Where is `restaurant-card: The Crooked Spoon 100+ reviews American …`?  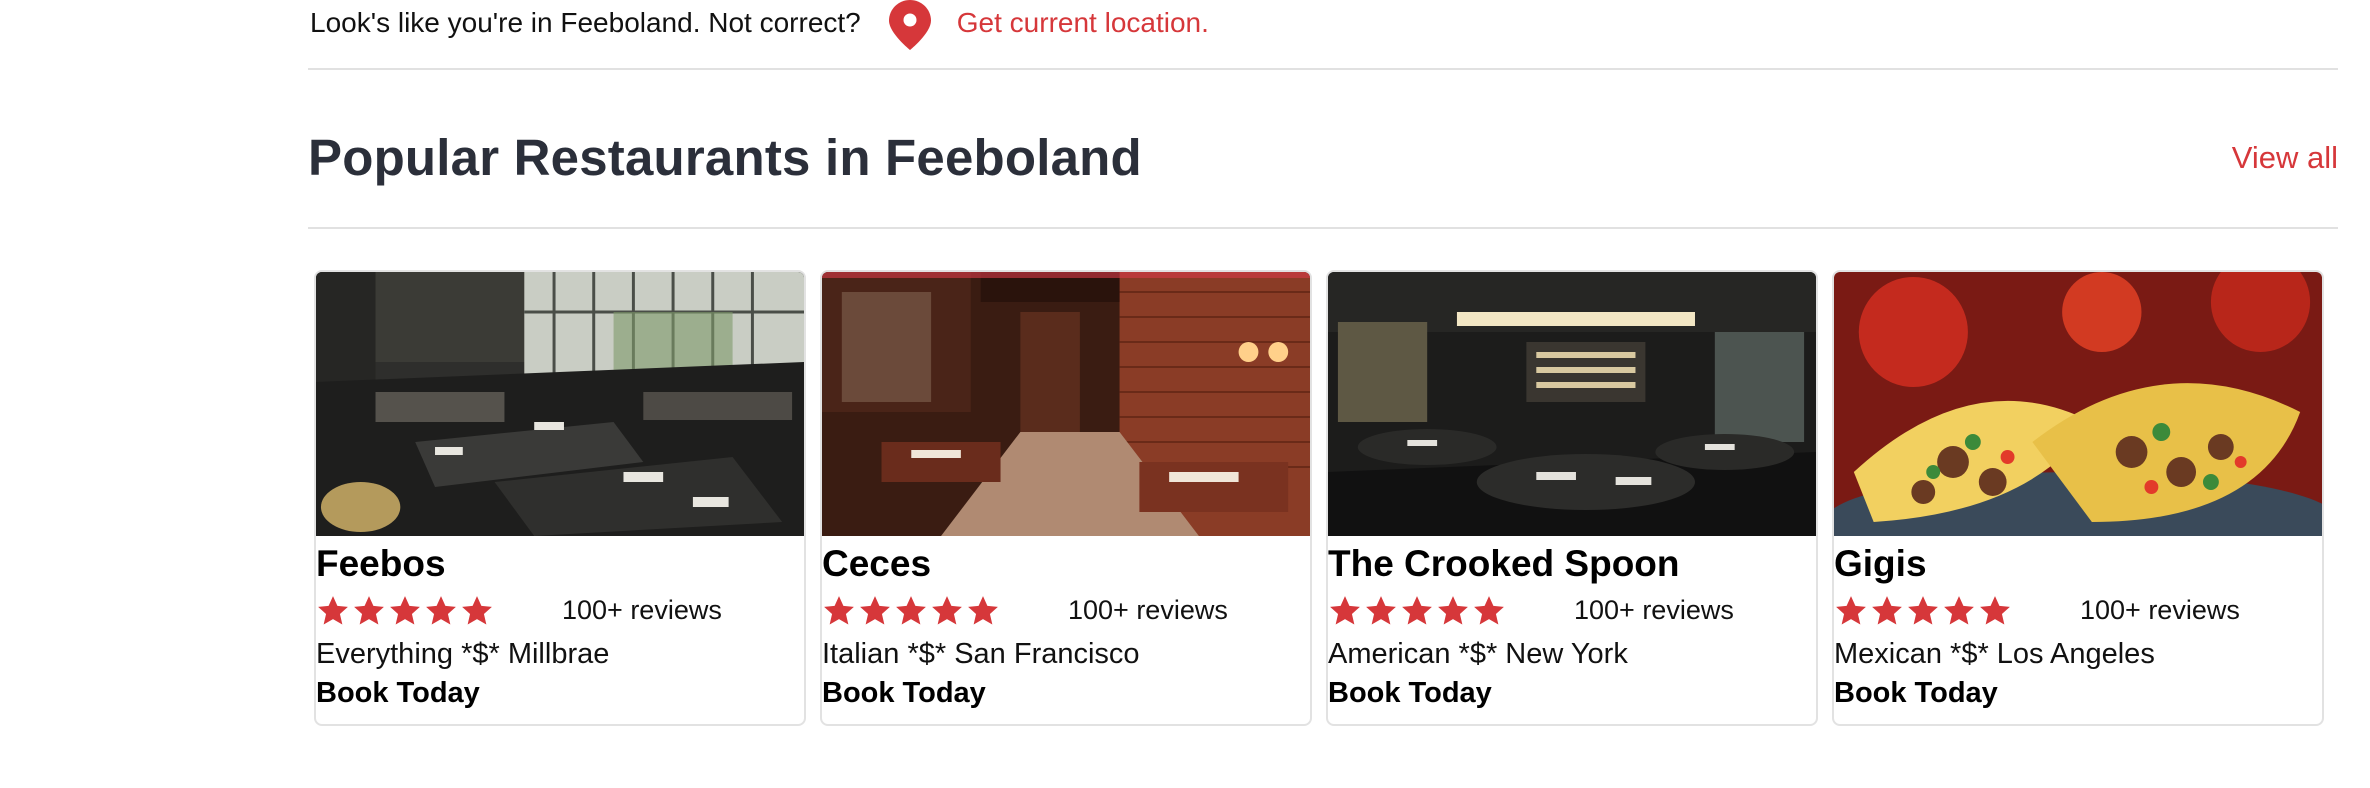 restaurant-card: The Crooked Spoon 100+ reviews American … is located at coordinates (1572, 498).